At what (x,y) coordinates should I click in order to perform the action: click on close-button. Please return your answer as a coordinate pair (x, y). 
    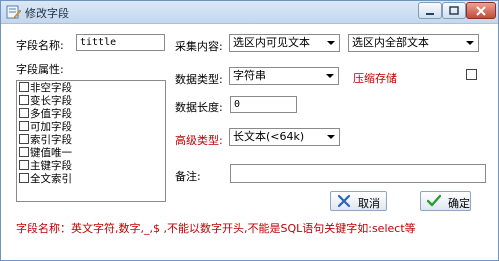
    Looking at the image, I should click on (481, 10).